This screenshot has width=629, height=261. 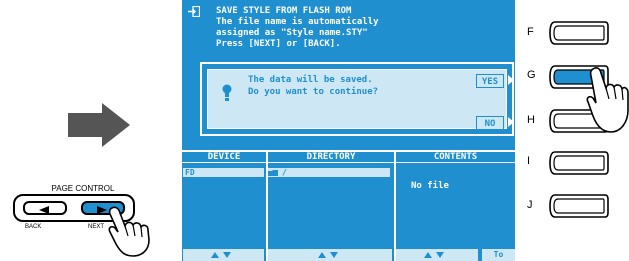 What do you see at coordinates (297, 22) in the screenshot?
I see `message-line-1: The file name is automatically` at bounding box center [297, 22].